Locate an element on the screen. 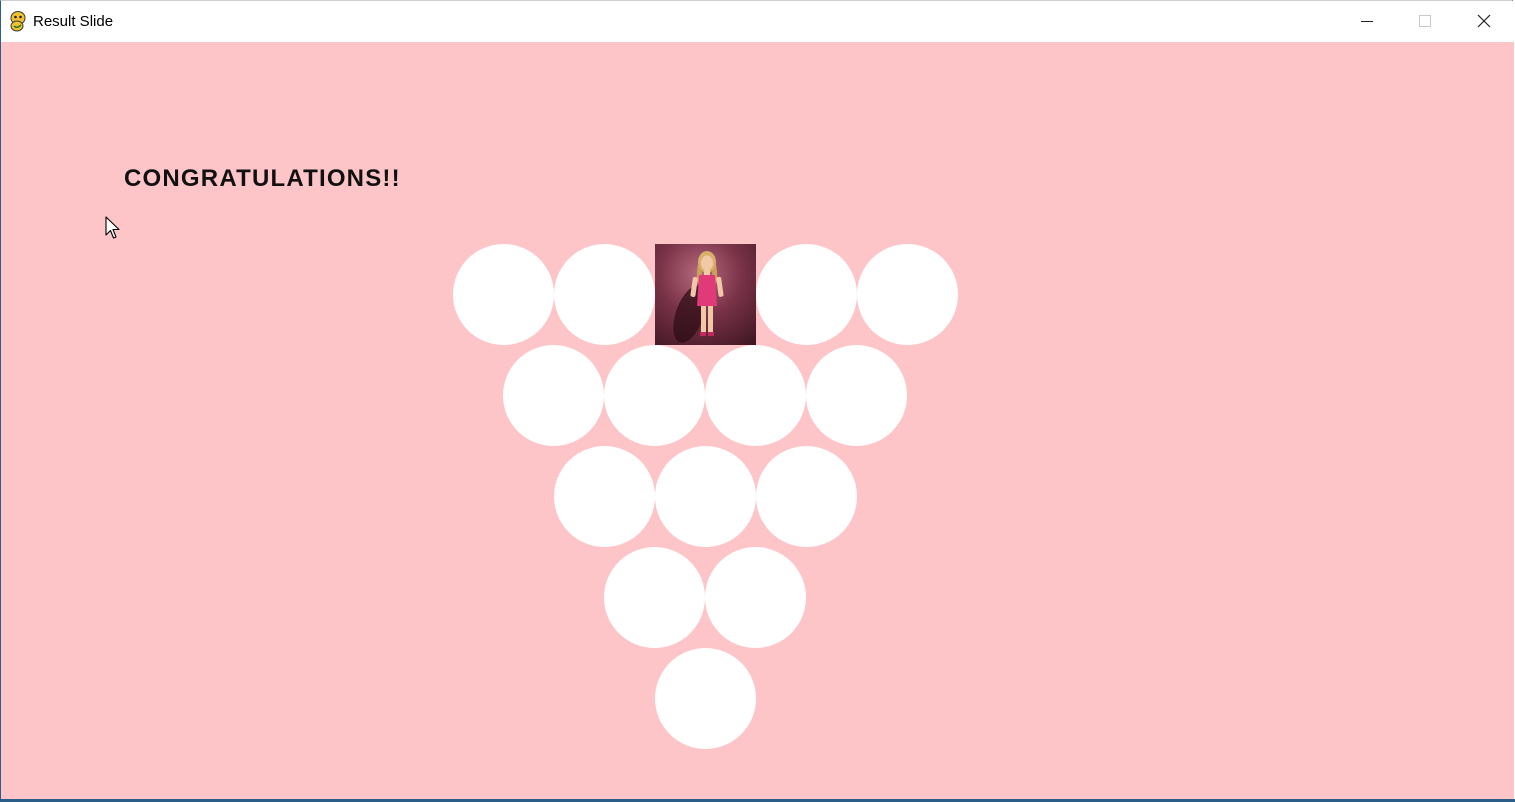 This screenshot has height=802, width=1515. title-bar: Result Slide is located at coordinates (757, 21).